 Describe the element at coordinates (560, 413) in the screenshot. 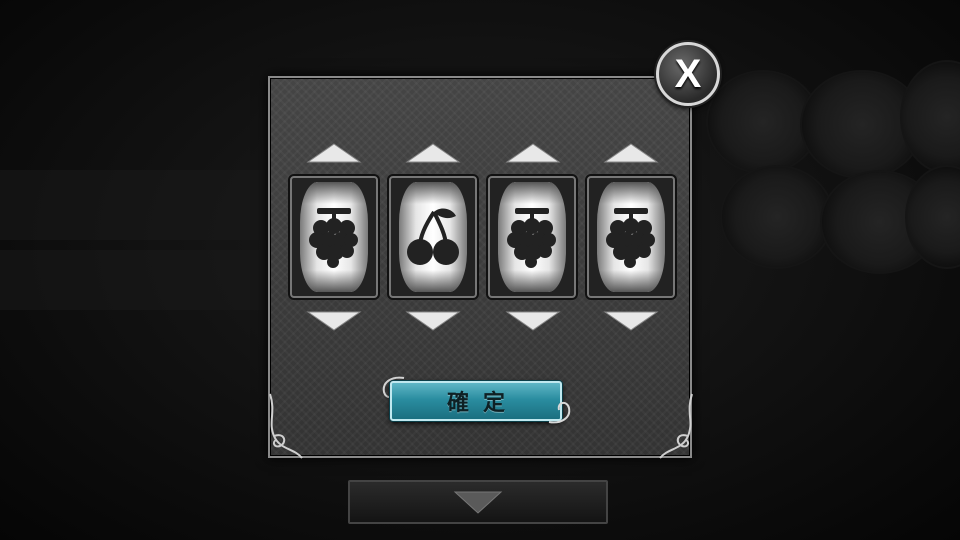

I see `confirm-ornament-right` at that location.